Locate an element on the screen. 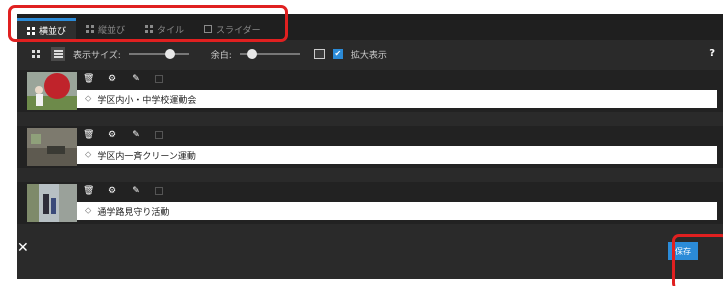 This screenshot has width=723, height=286. caption-field: ⬦ 通学路見守り活動 is located at coordinates (397, 211).